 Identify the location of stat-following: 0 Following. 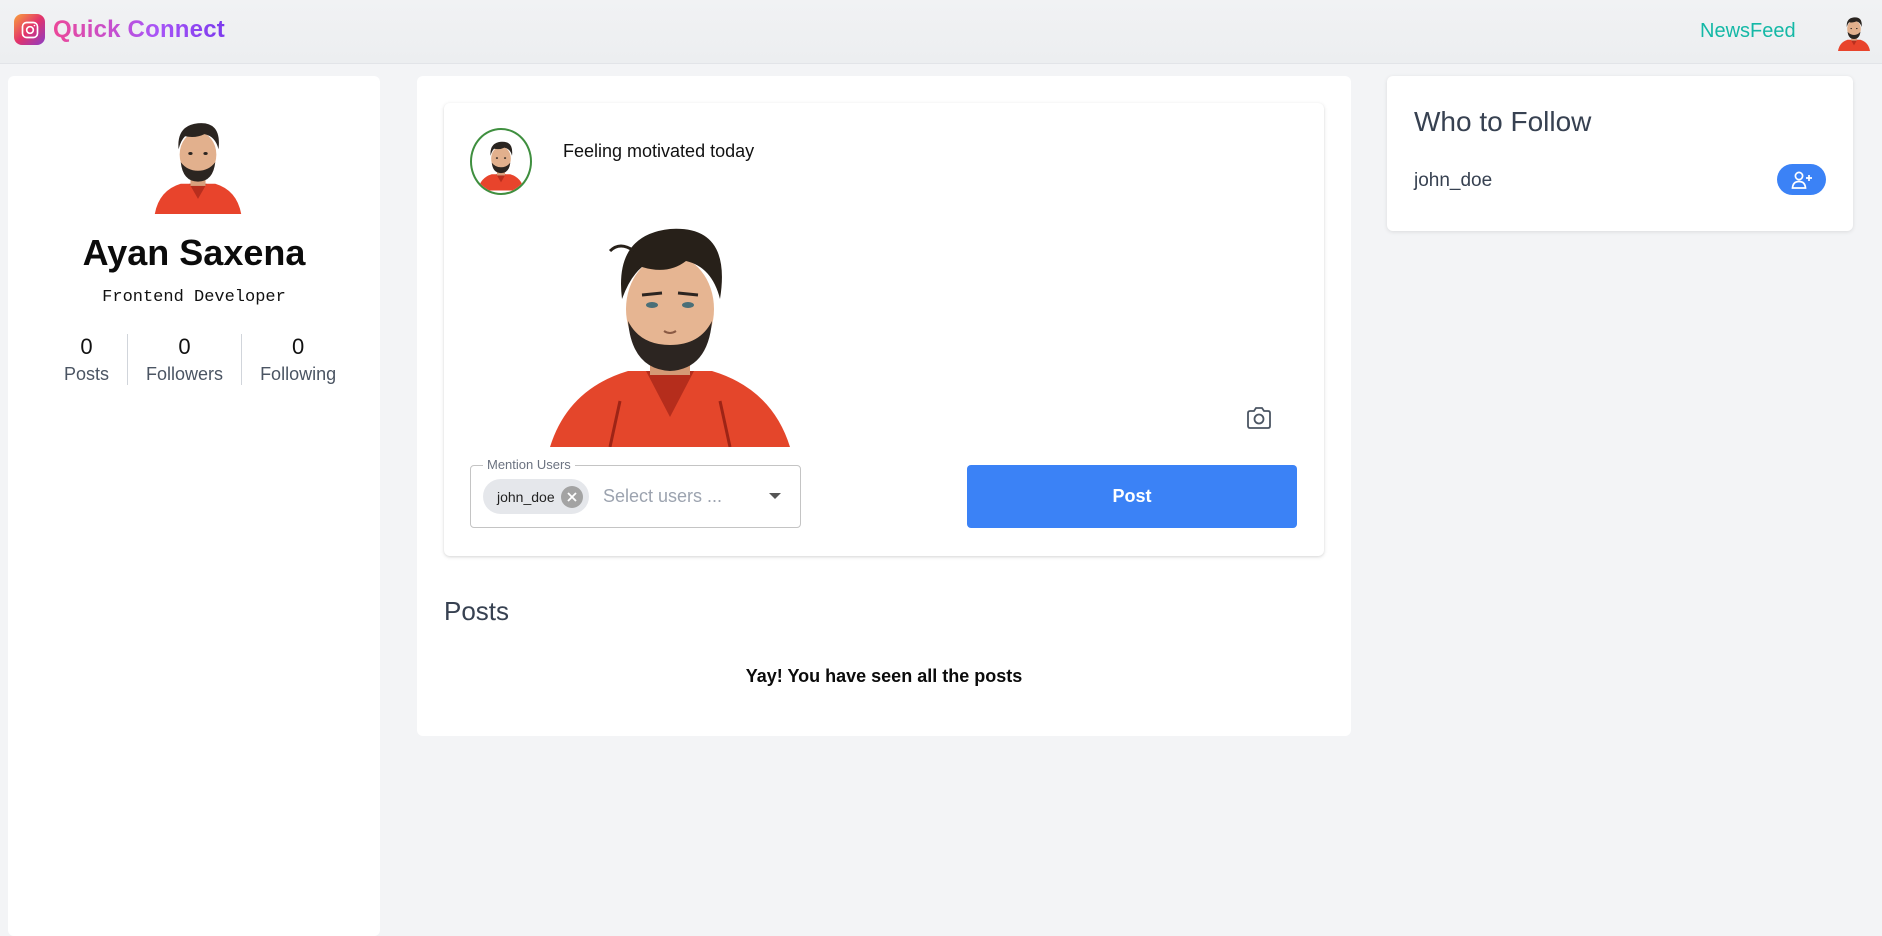
(297, 359).